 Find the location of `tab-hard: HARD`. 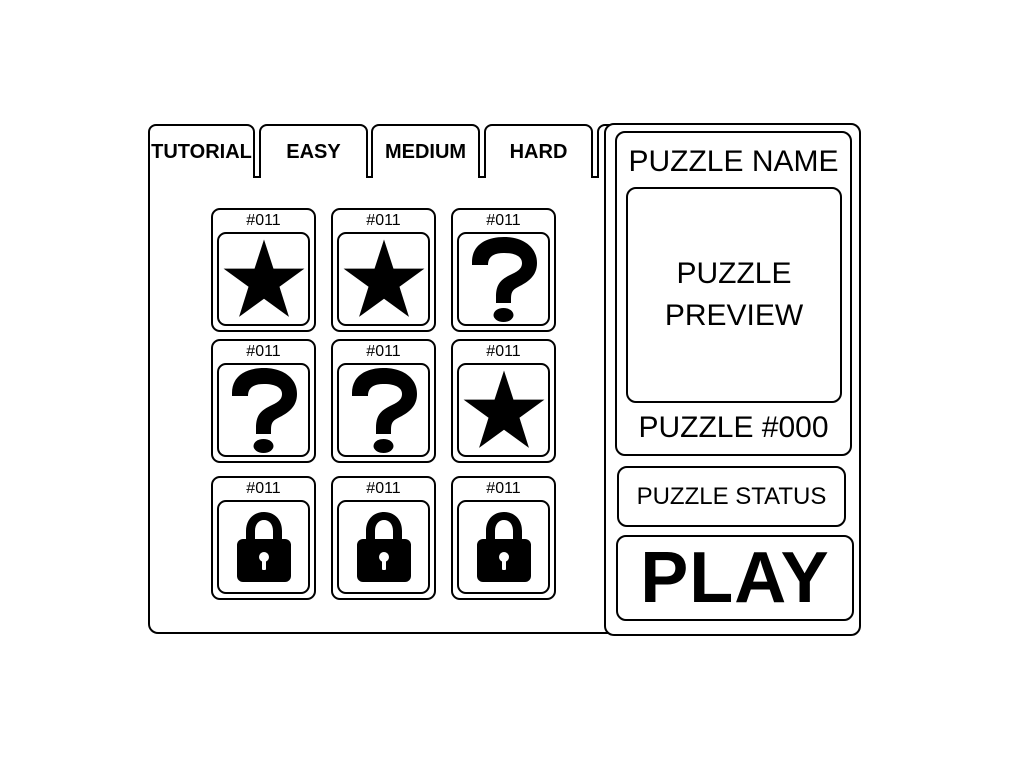

tab-hard: HARD is located at coordinates (538, 151).